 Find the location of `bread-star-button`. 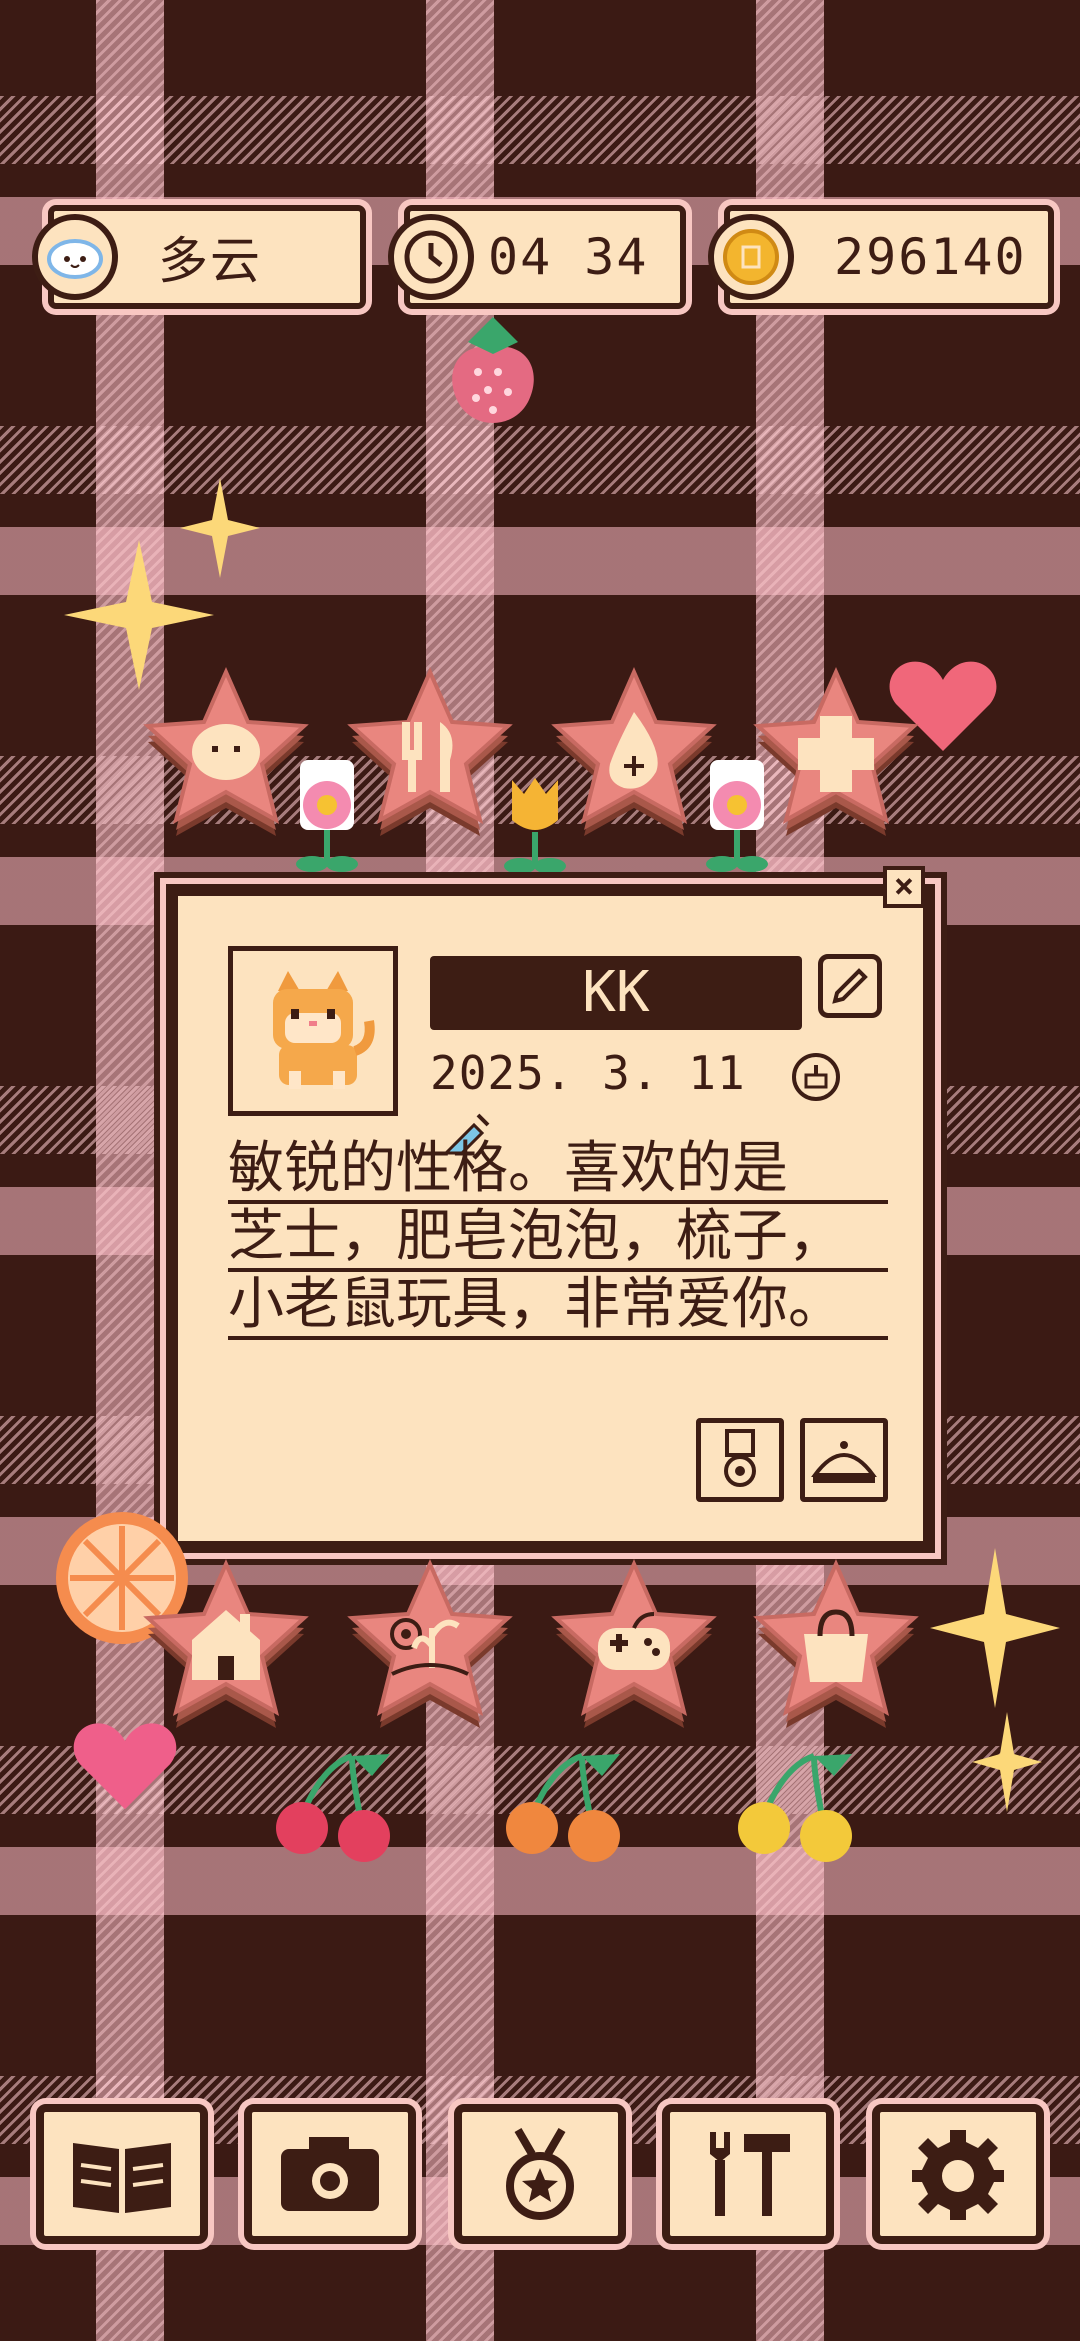

bread-star-button is located at coordinates (226, 754).